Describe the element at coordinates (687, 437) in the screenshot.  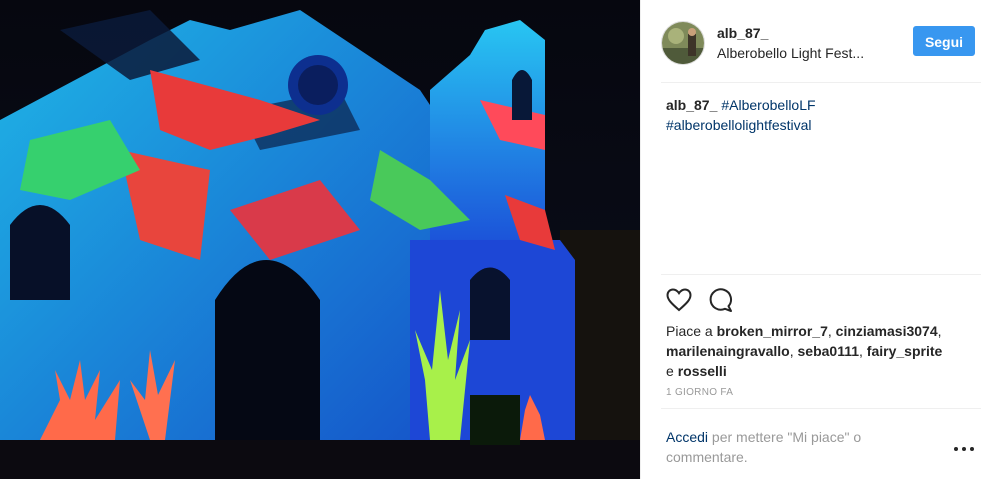
I see `login-link: Accedi` at that location.